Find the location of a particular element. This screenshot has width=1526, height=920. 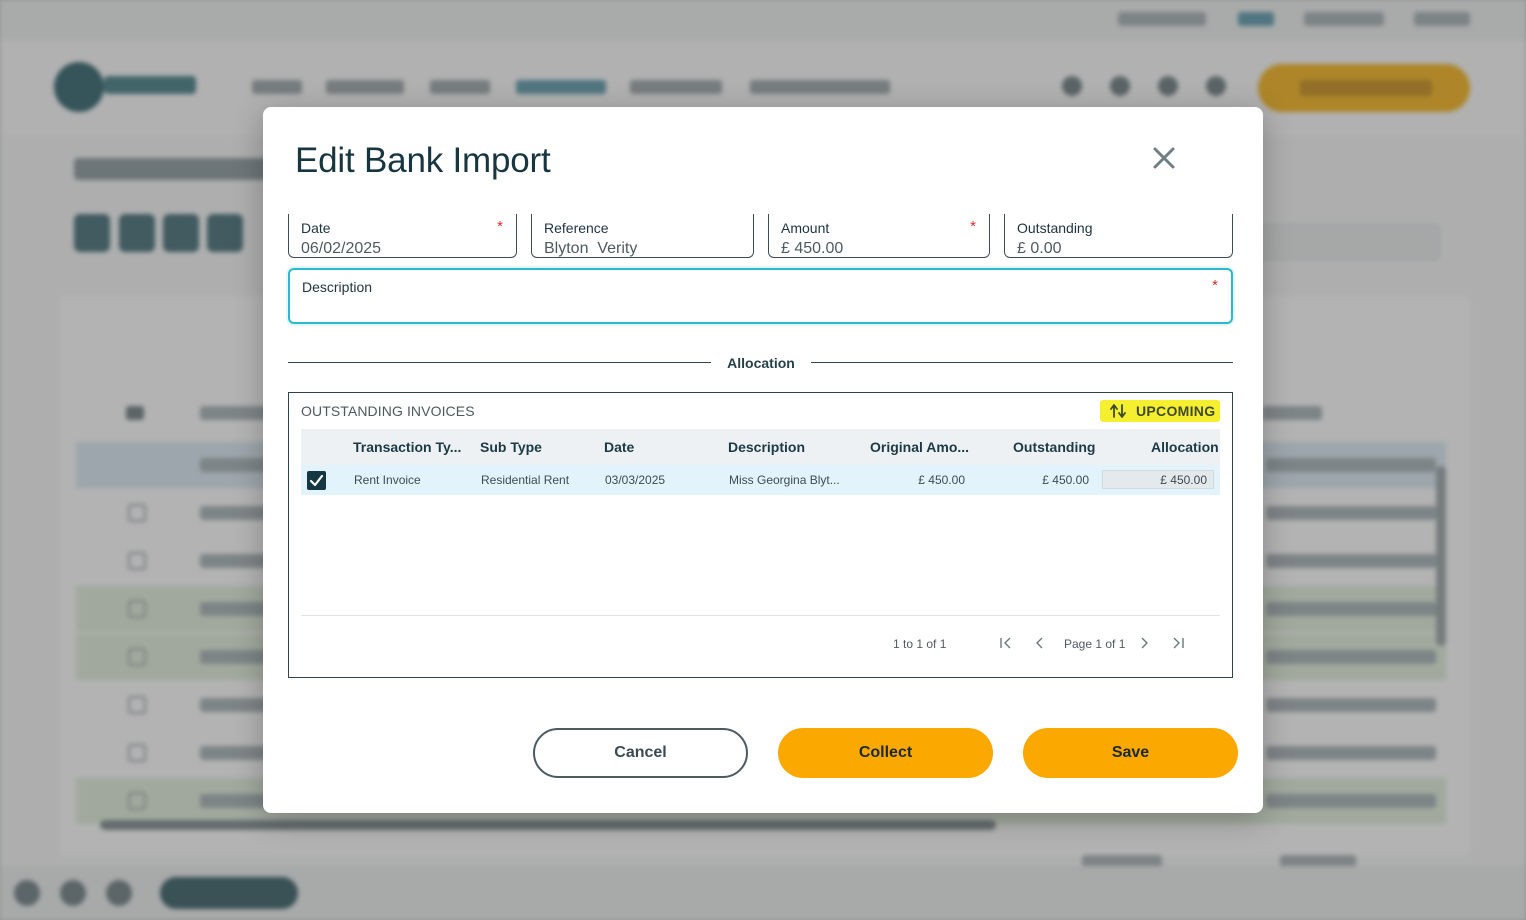

reference-label: Reference is located at coordinates (576, 228).